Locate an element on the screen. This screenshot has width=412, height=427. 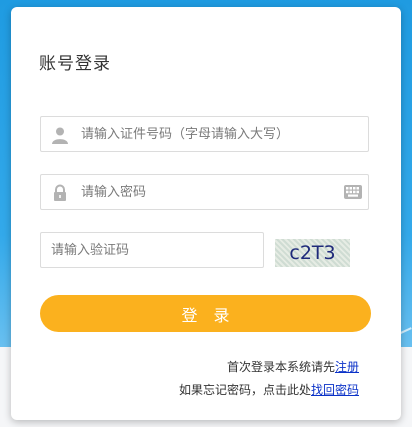
login-button: 登录 is located at coordinates (205, 313).